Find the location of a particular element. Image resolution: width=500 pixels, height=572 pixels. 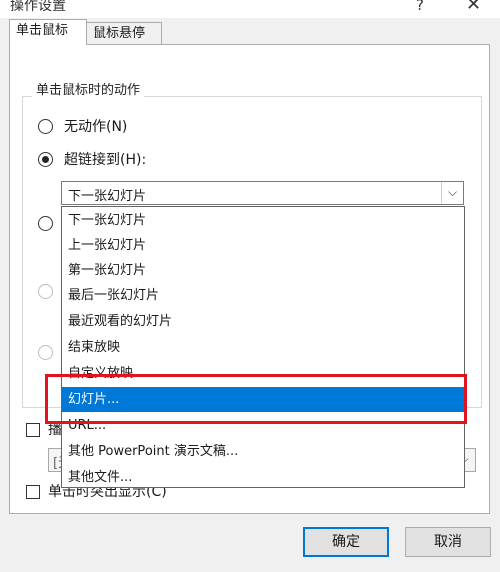

hyperlink-radio is located at coordinates (45, 159).